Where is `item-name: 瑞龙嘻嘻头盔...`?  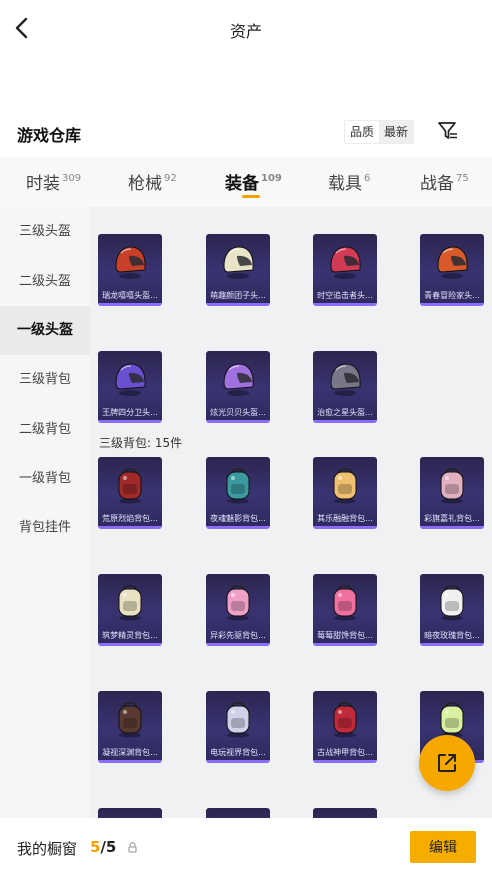
item-name: 瑞龙嘻嘻头盔... is located at coordinates (130, 295).